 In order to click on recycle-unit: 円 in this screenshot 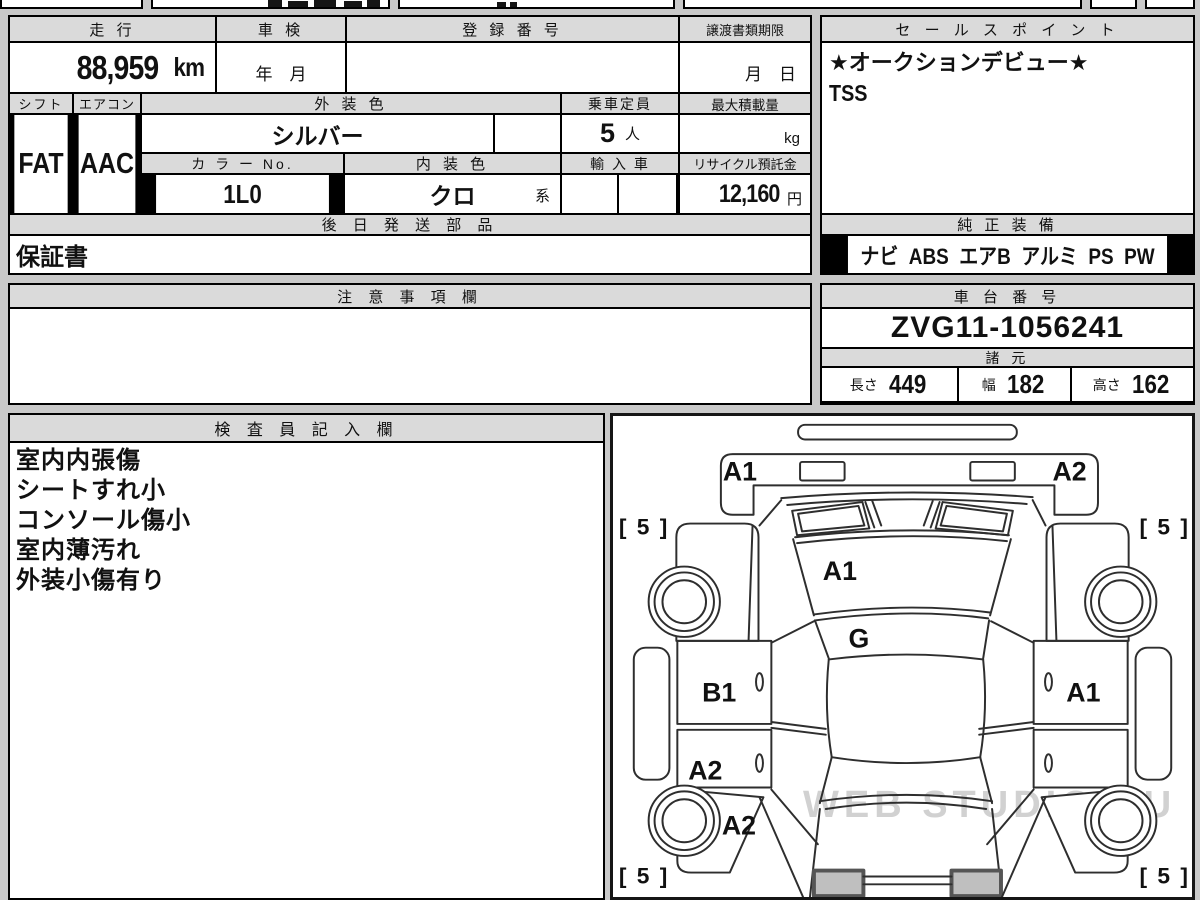, I will do `click(794, 199)`.